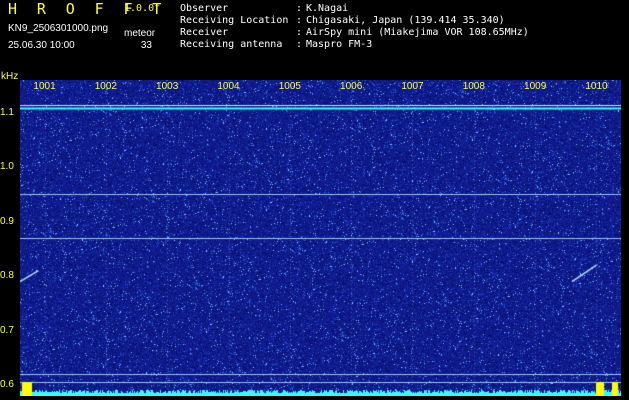 Image resolution: width=629 pixels, height=400 pixels. What do you see at coordinates (167, 86) in the screenshot?
I see `x-tick-1003: 1003` at bounding box center [167, 86].